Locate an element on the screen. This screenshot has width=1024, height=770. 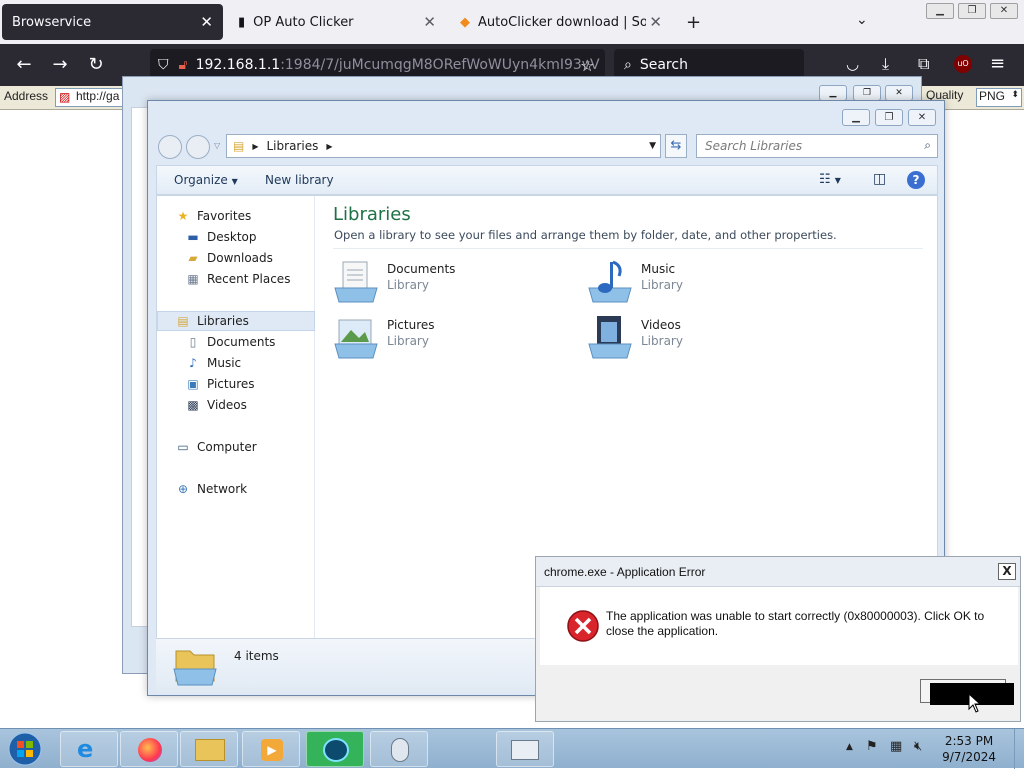
pictures-library-icon is located at coordinates (356, 339).